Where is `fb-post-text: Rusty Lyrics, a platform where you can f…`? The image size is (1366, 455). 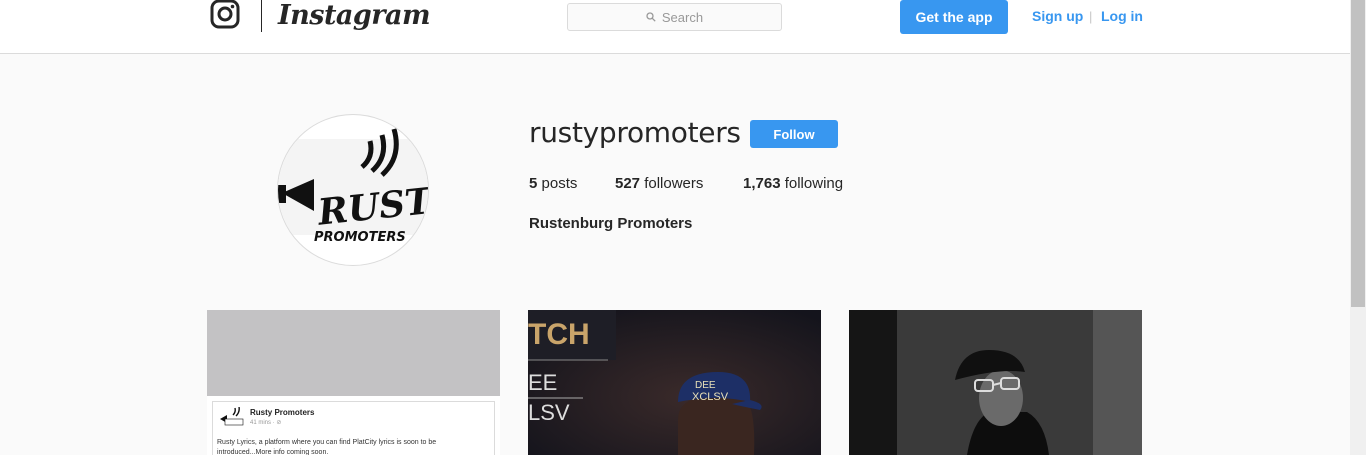 fb-post-text: Rusty Lyrics, a platform where you can f… is located at coordinates (327, 447).